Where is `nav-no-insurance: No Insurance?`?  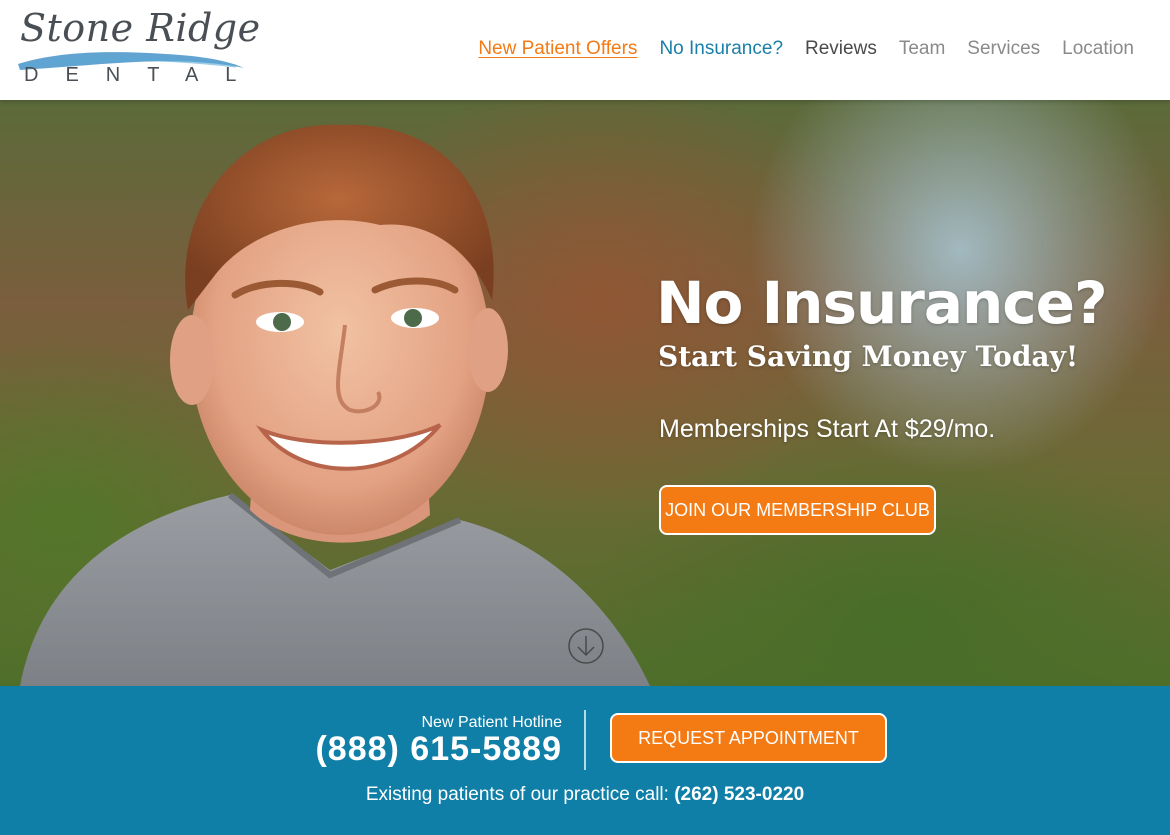 nav-no-insurance: No Insurance? is located at coordinates (721, 49).